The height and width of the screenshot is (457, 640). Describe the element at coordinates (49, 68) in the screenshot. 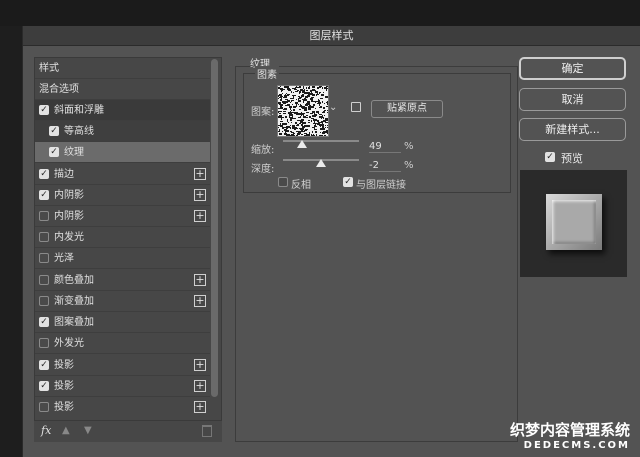

I see `effects-item-label: 样式` at that location.